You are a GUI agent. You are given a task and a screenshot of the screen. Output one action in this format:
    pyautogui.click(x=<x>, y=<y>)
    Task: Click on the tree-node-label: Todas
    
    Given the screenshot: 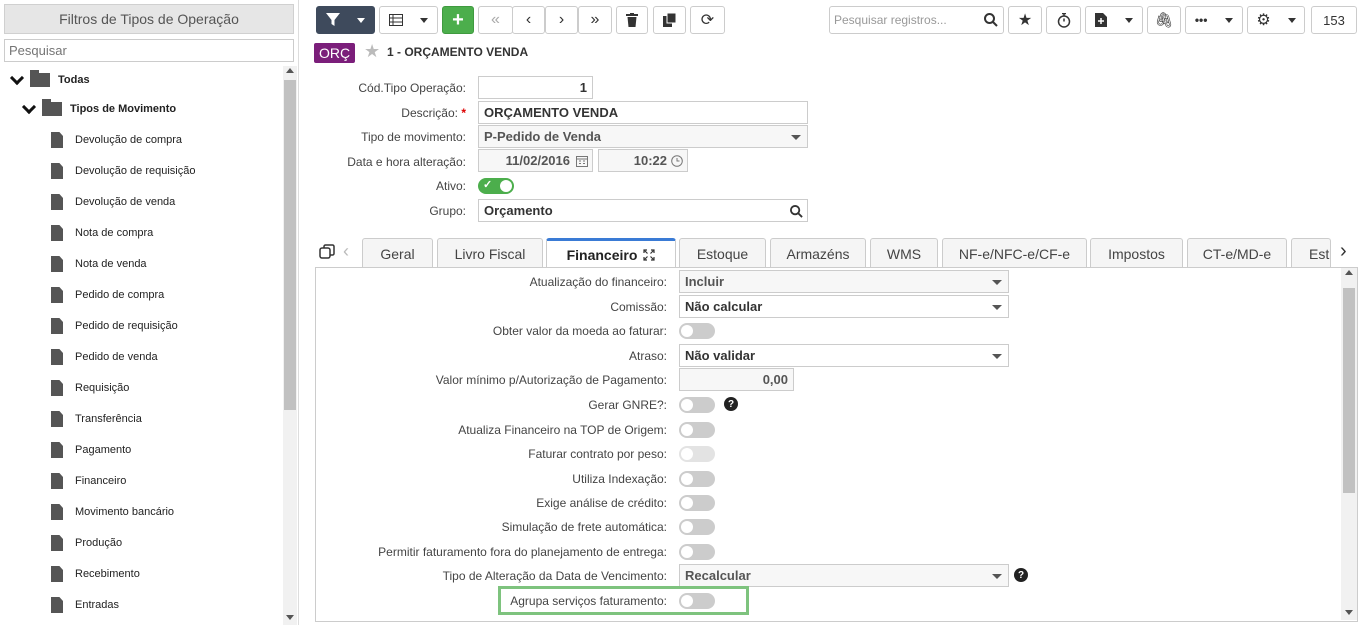 What is the action you would take?
    pyautogui.click(x=74, y=80)
    